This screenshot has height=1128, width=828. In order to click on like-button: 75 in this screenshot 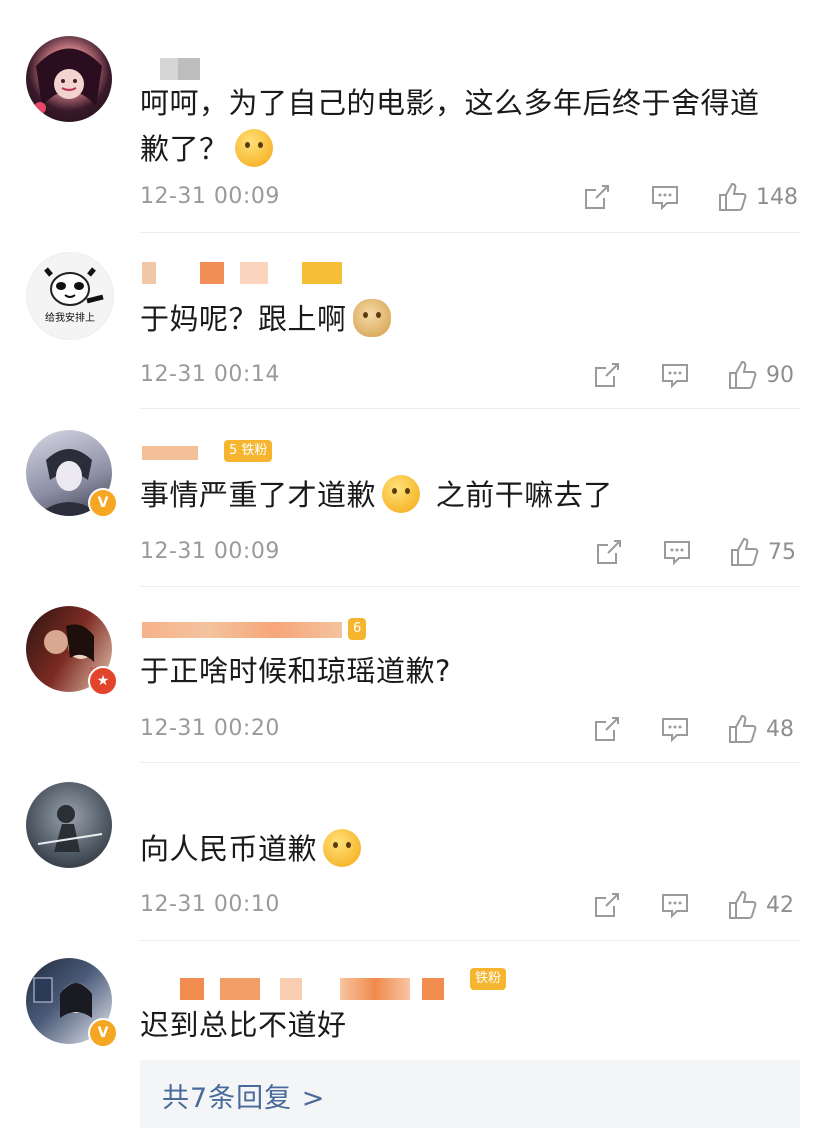, I will do `click(762, 552)`.